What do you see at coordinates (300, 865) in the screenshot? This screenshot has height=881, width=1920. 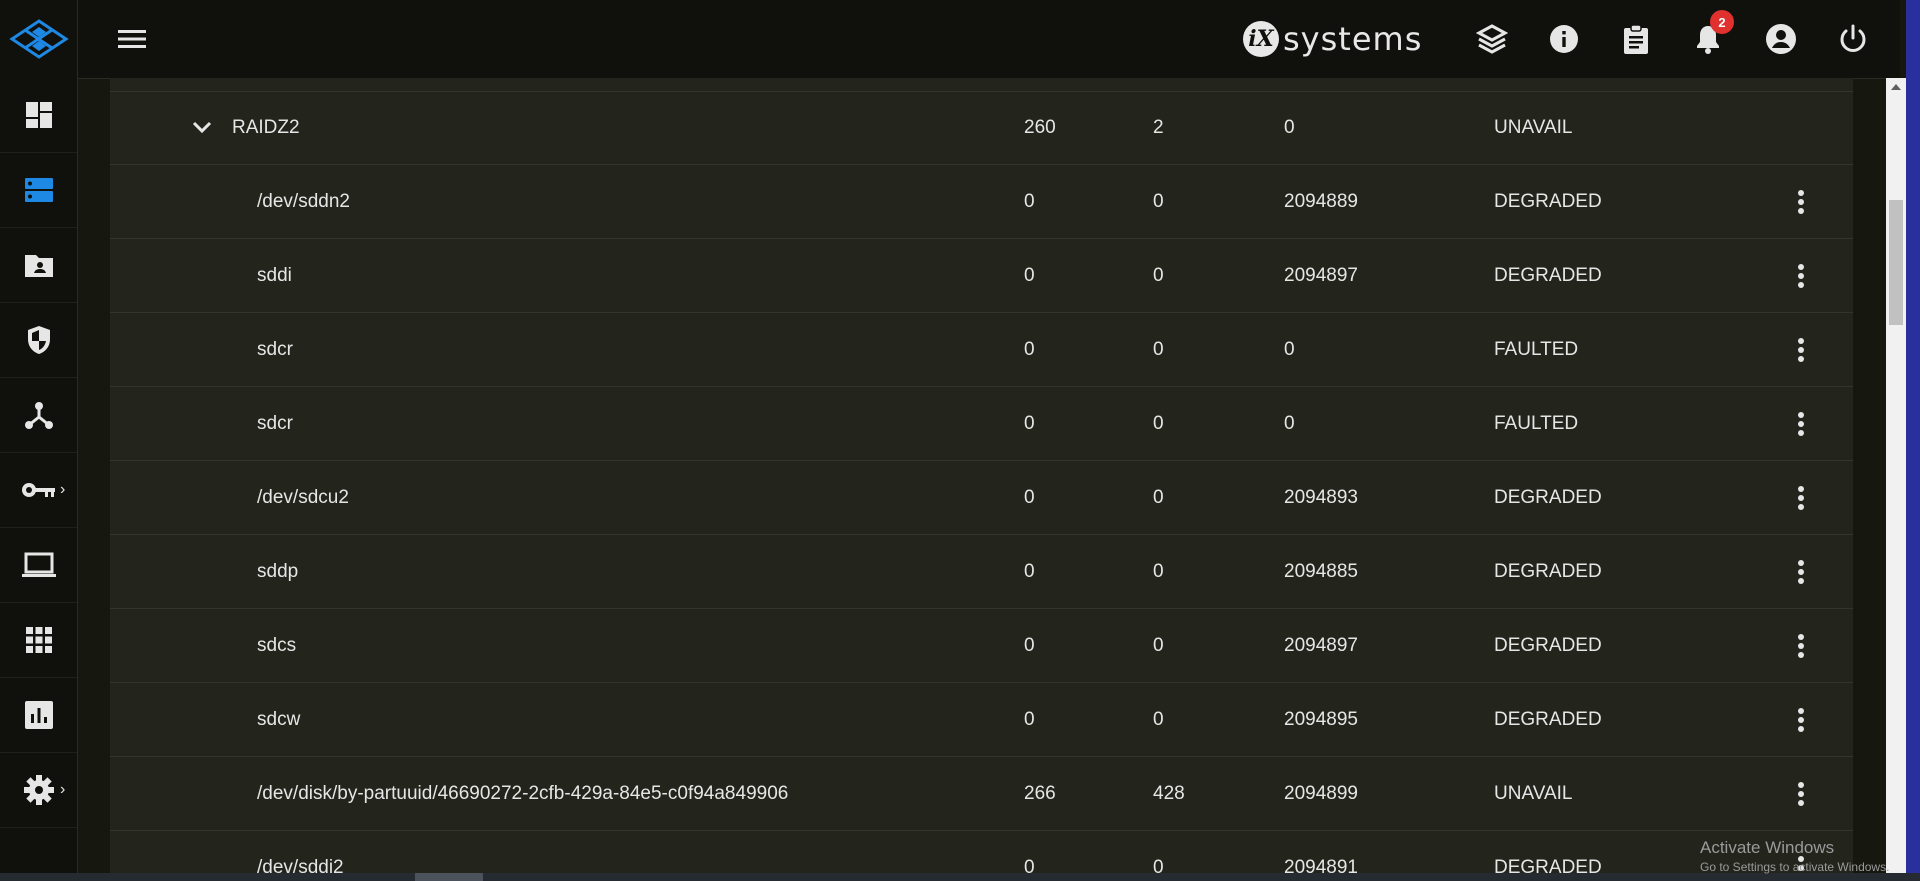 I see `disk-name: /dev/sddj2` at bounding box center [300, 865].